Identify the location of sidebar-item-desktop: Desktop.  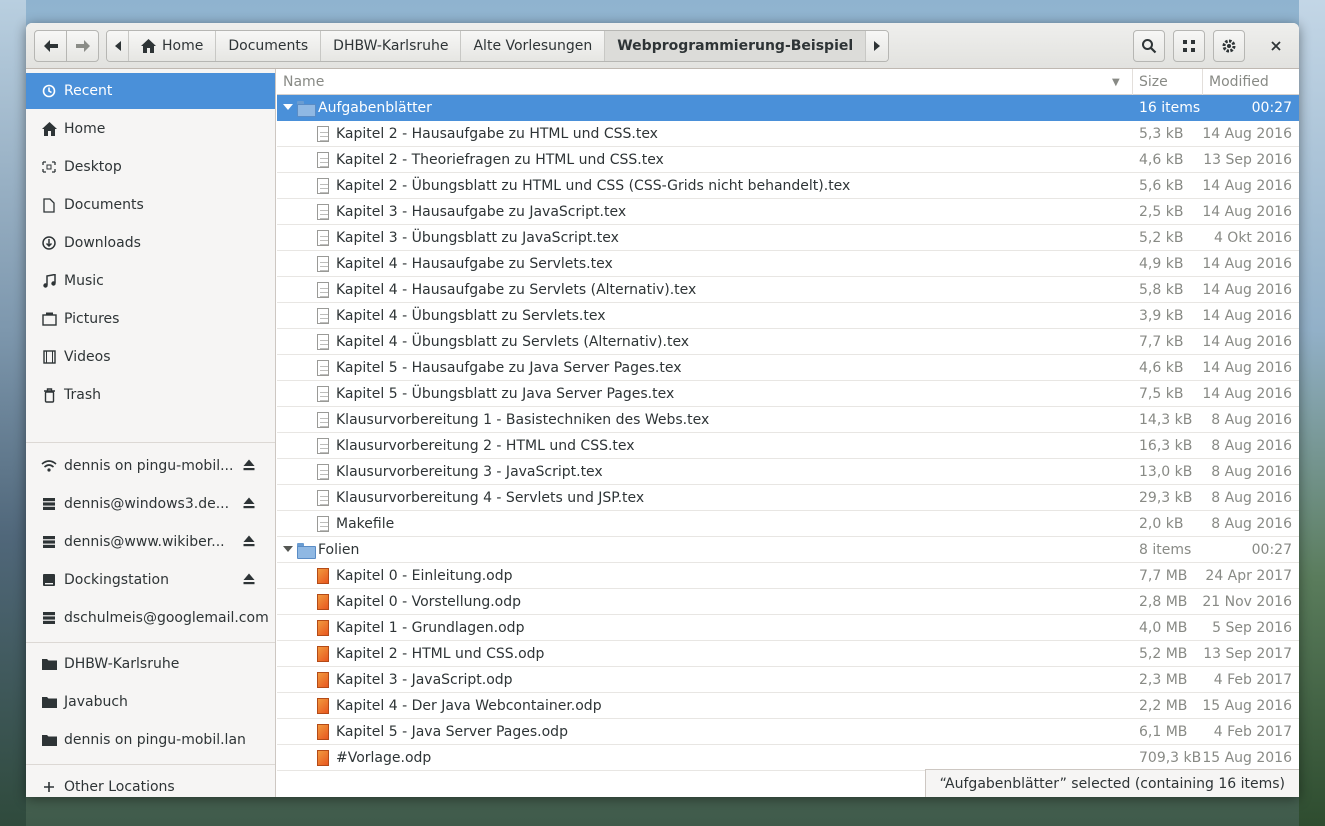
(150, 167).